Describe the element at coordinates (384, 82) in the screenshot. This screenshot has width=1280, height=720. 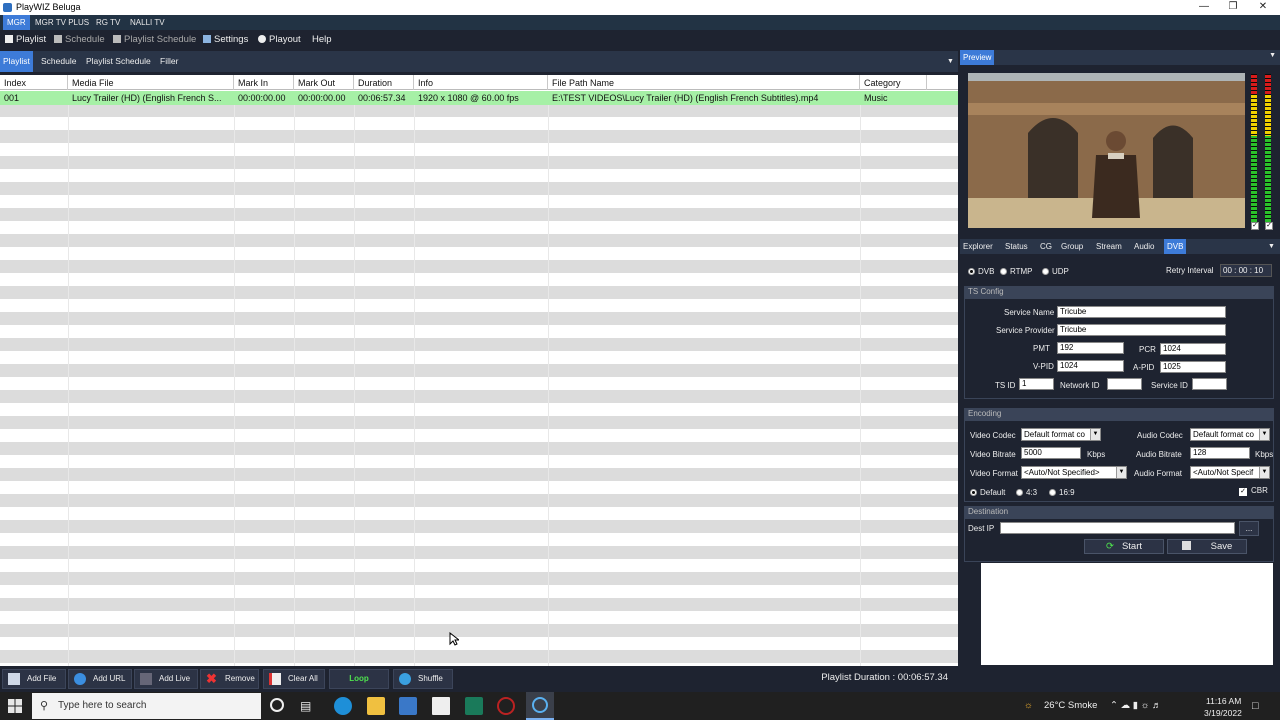
I see `col-duration: Duration` at that location.